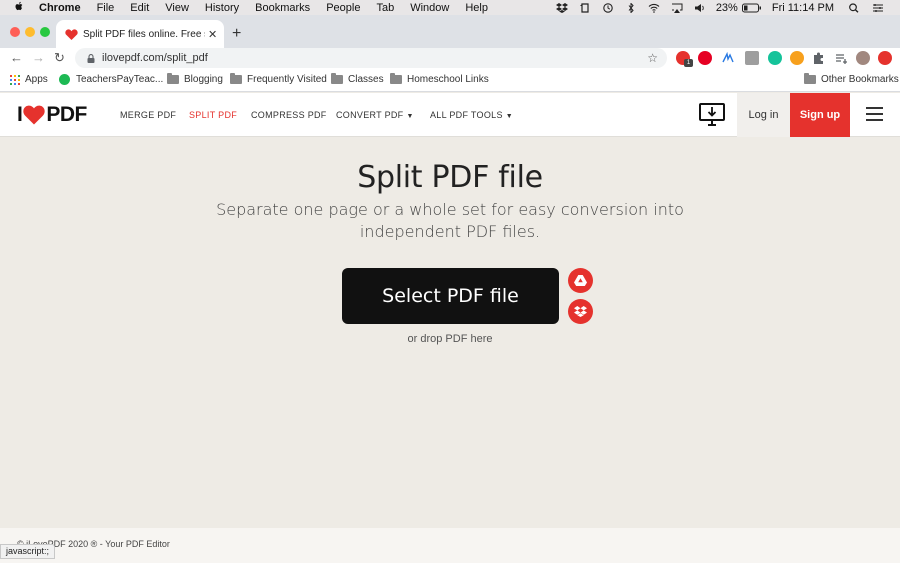 The width and height of the screenshot is (900, 563). Describe the element at coordinates (700, 8) in the screenshot. I see `volume-icon` at that location.